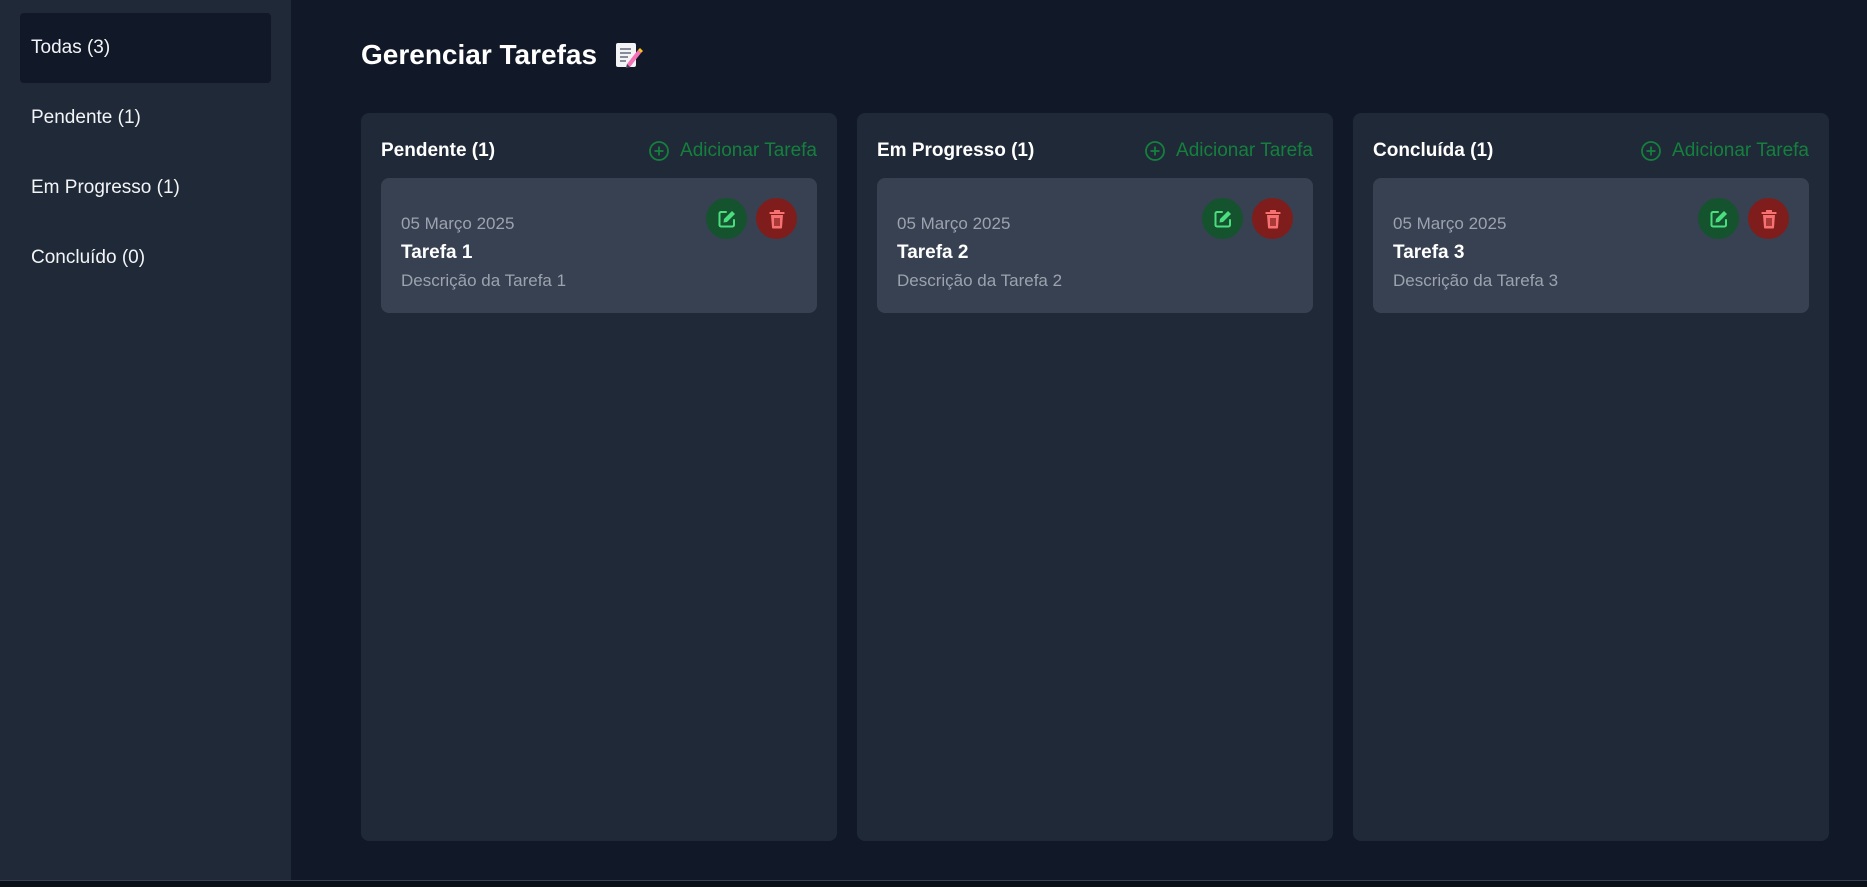 The width and height of the screenshot is (1867, 887). Describe the element at coordinates (484, 280) in the screenshot. I see `task-description: Descrição da Tarefa 1` at that location.